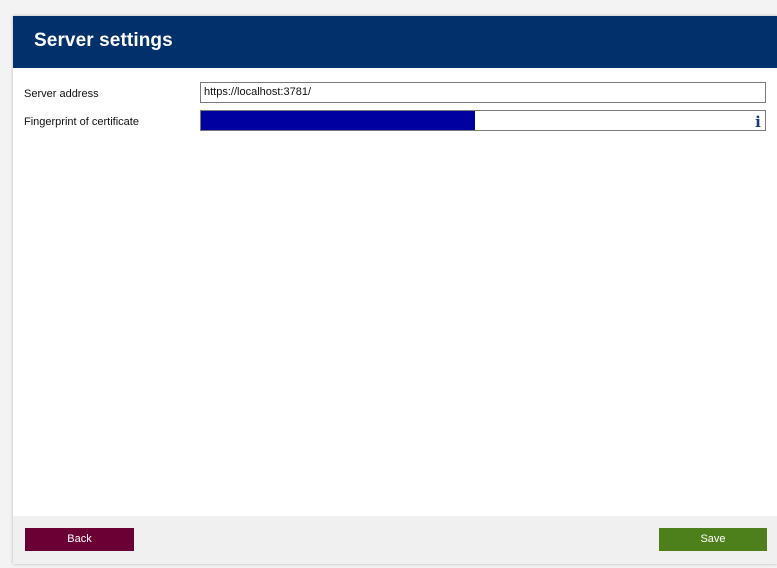 The width and height of the screenshot is (777, 568). I want to click on server-address-value: https://localhost:3781/, so click(258, 92).